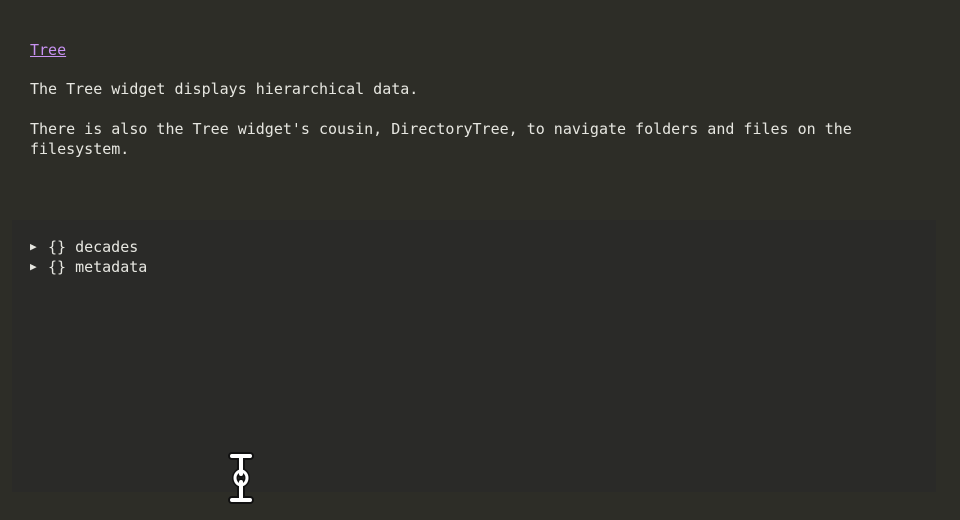  What do you see at coordinates (241, 478) in the screenshot?
I see `text-cursor-icon` at bounding box center [241, 478].